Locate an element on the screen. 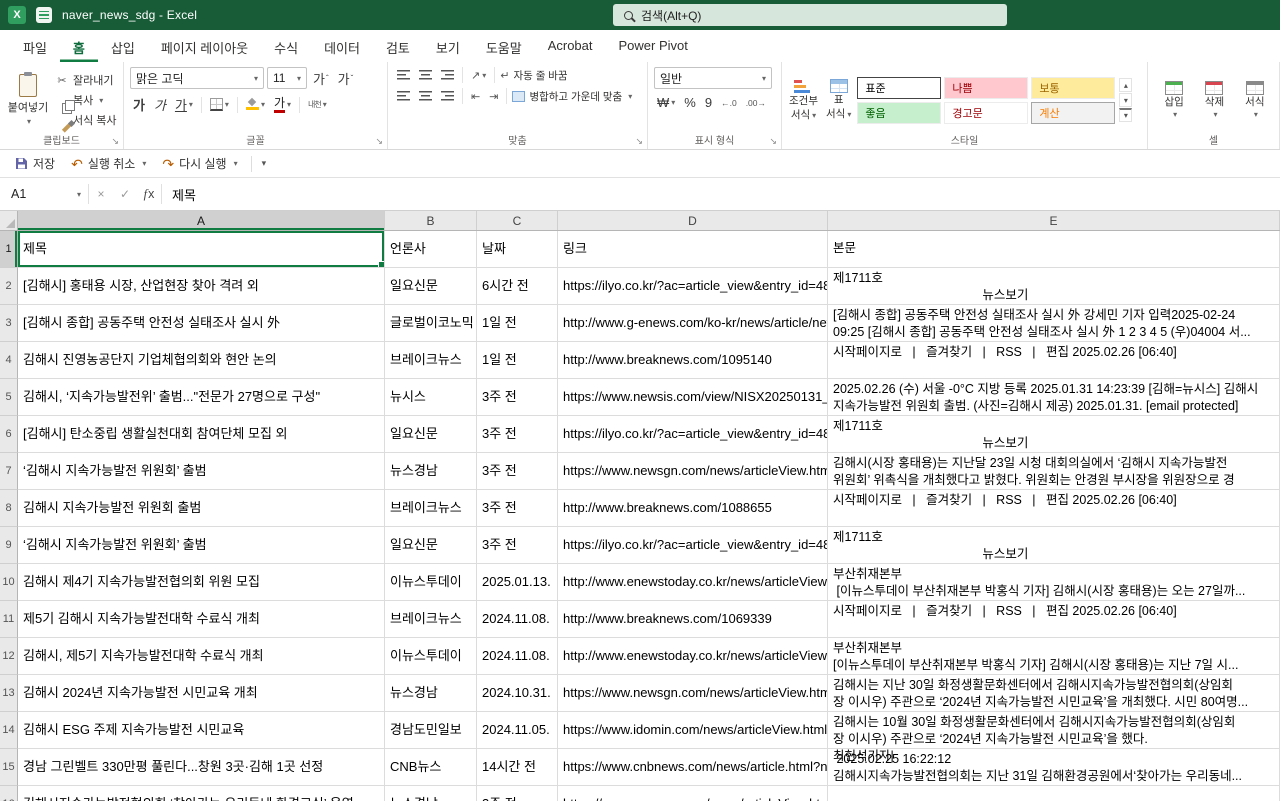 The height and width of the screenshot is (801, 1280). cell-date: 2025.01.13. is located at coordinates (517, 582).